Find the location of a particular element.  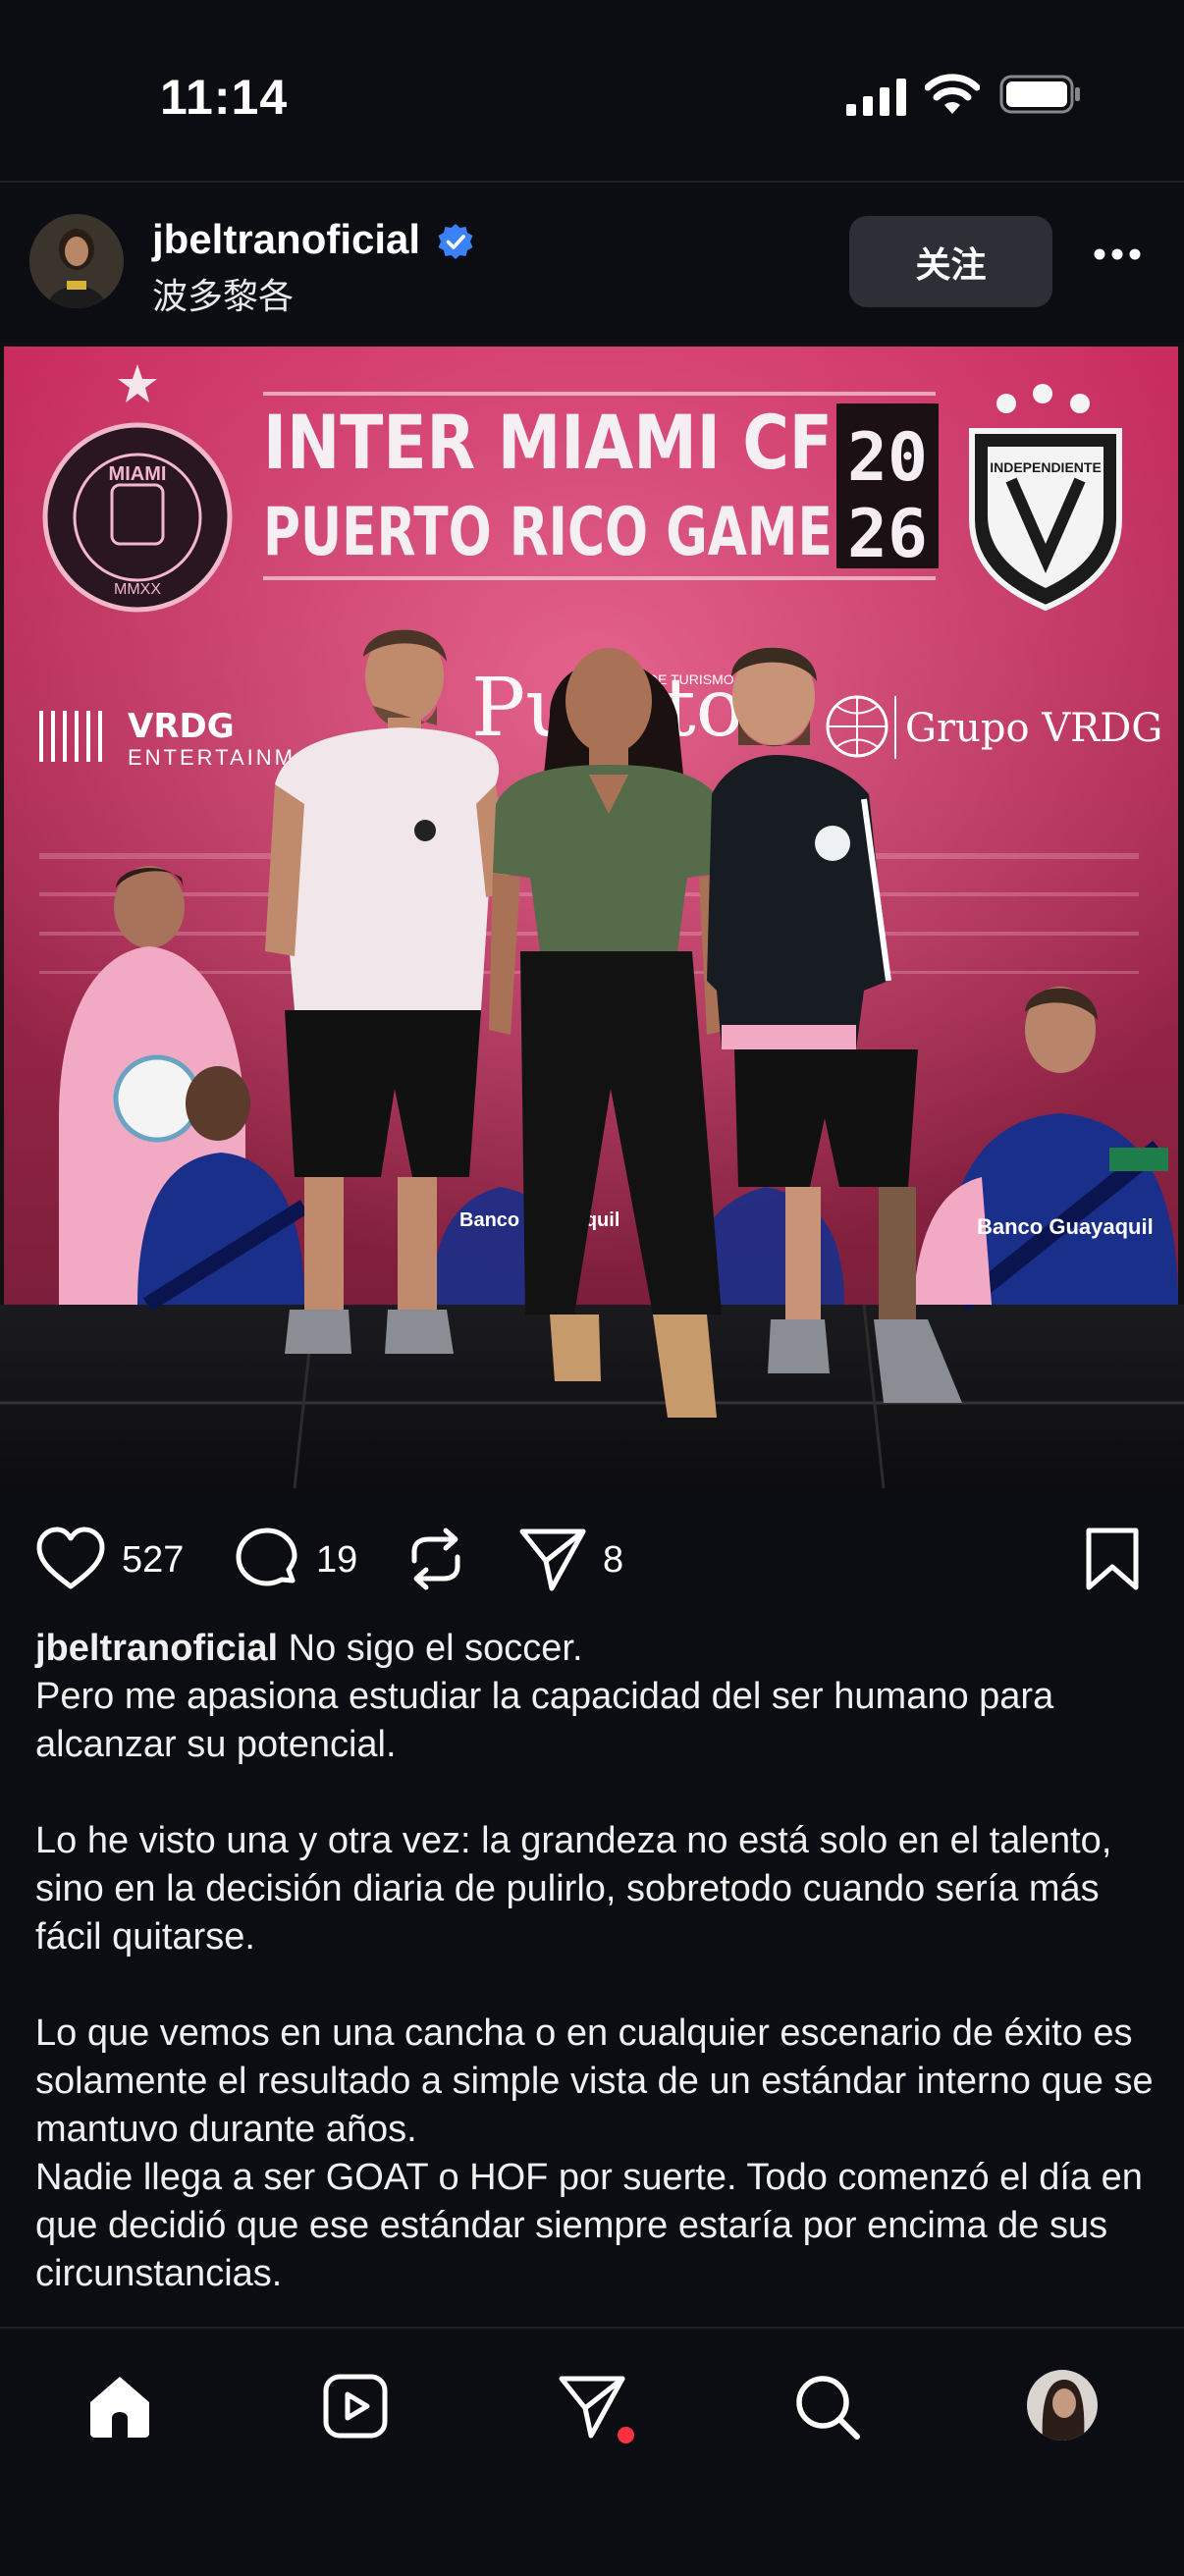

banner-title-line1: INTER MIAMI CF is located at coordinates (548, 442).